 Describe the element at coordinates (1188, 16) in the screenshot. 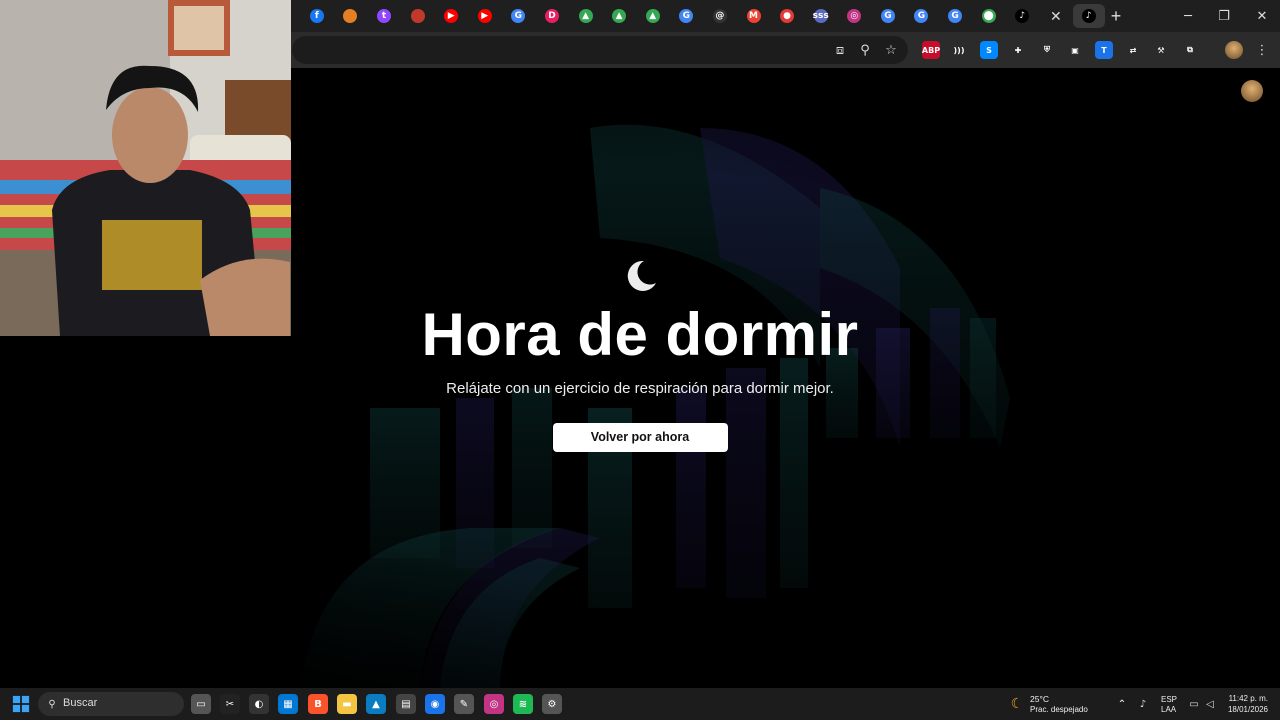

I see `minimize-icon: ─` at that location.